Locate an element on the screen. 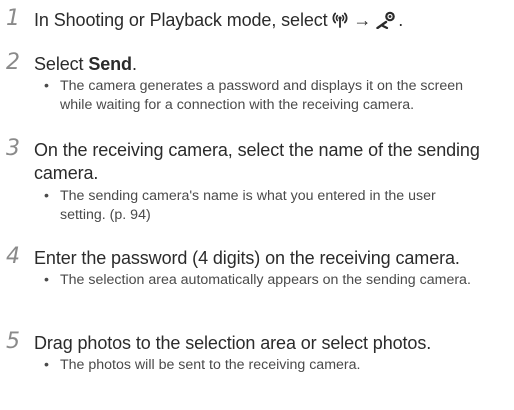 The height and width of the screenshot is (410, 514). wifi-mode-icon is located at coordinates (340, 23).